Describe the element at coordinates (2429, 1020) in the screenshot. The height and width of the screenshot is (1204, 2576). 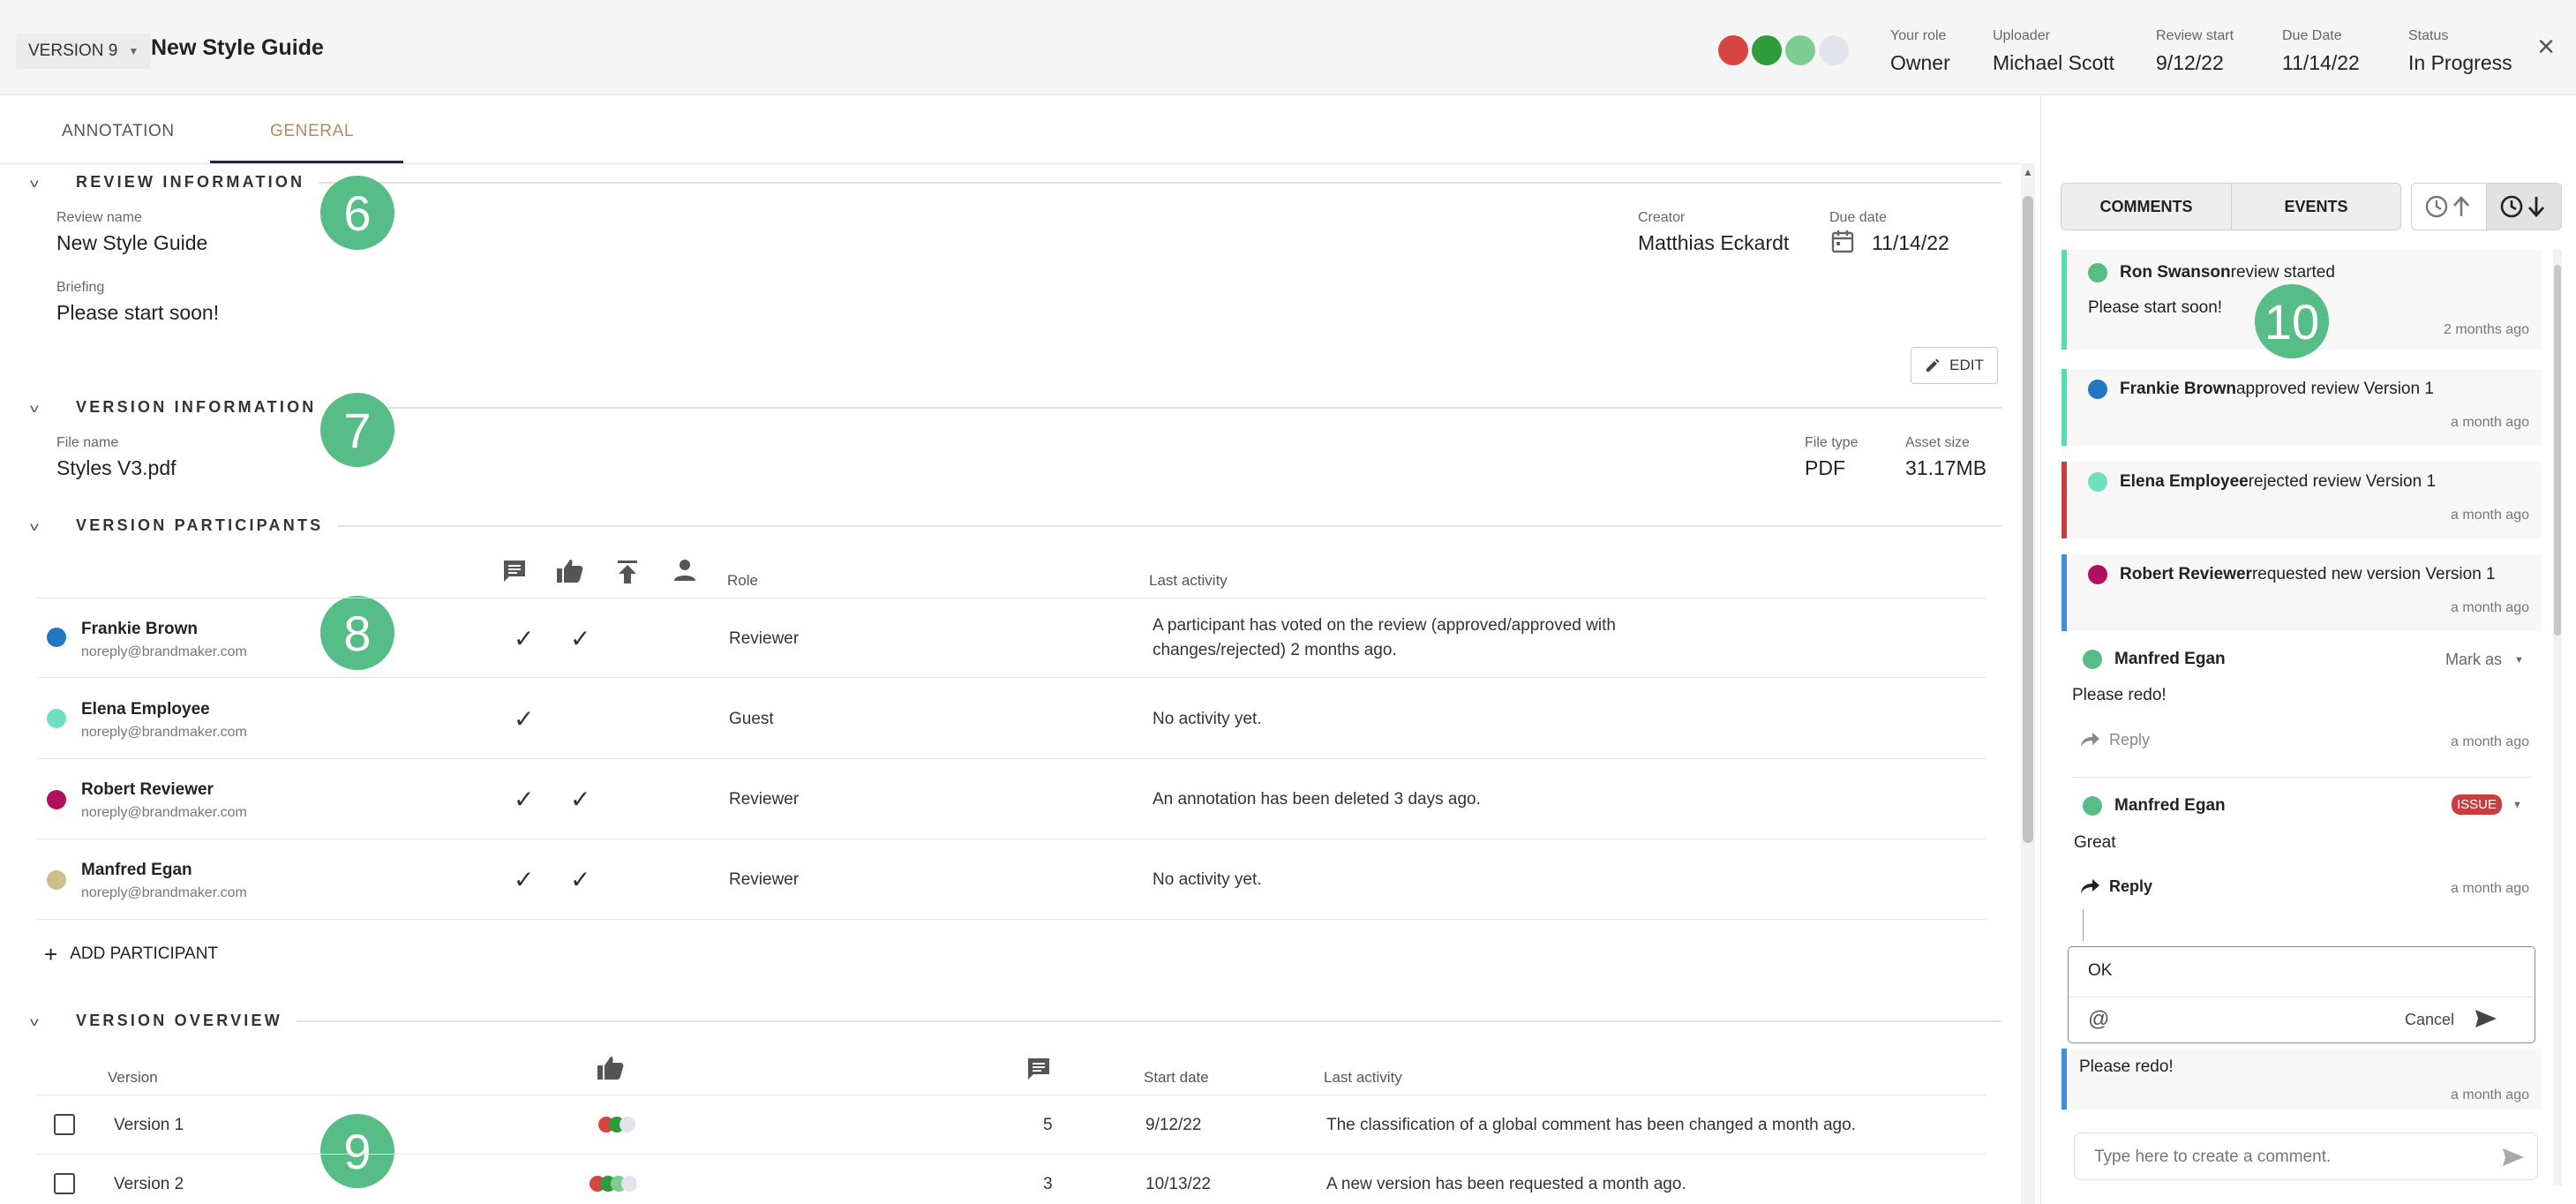
I see `cancel-button: Cancel` at that location.